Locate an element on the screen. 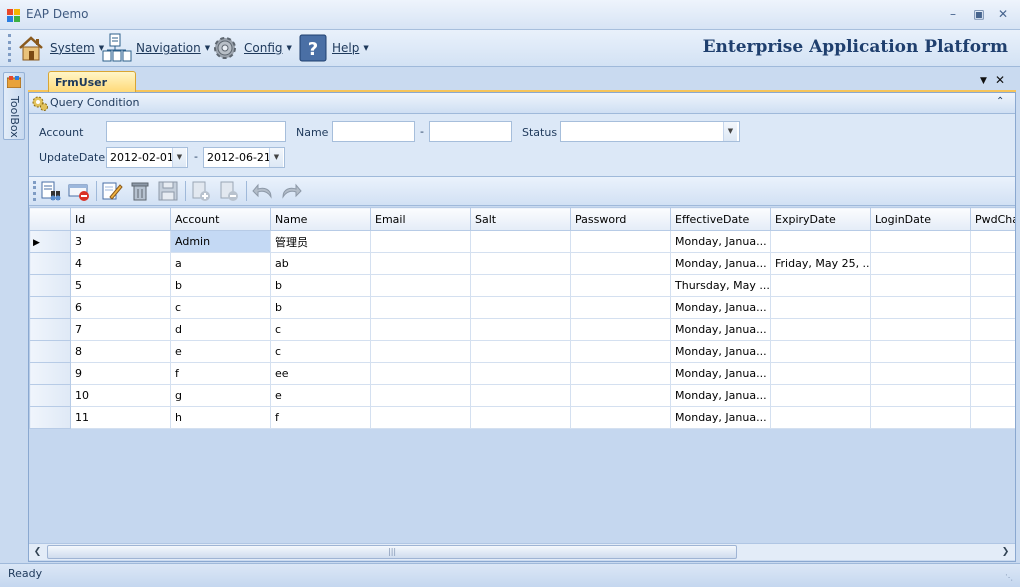  grid-corner-header is located at coordinates (50, 219).